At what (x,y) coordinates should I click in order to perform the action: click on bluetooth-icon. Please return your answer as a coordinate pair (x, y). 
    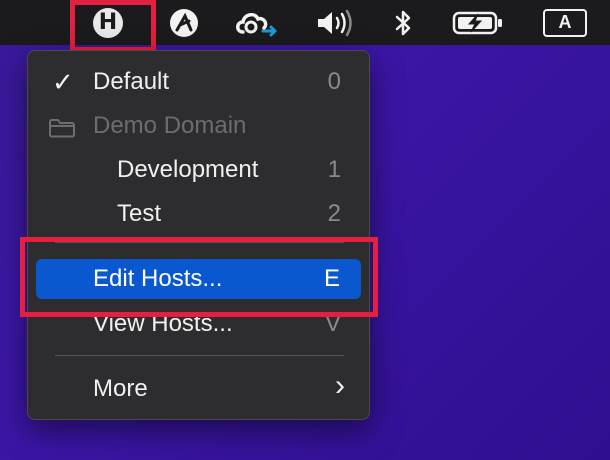
    Looking at the image, I should click on (403, 22).